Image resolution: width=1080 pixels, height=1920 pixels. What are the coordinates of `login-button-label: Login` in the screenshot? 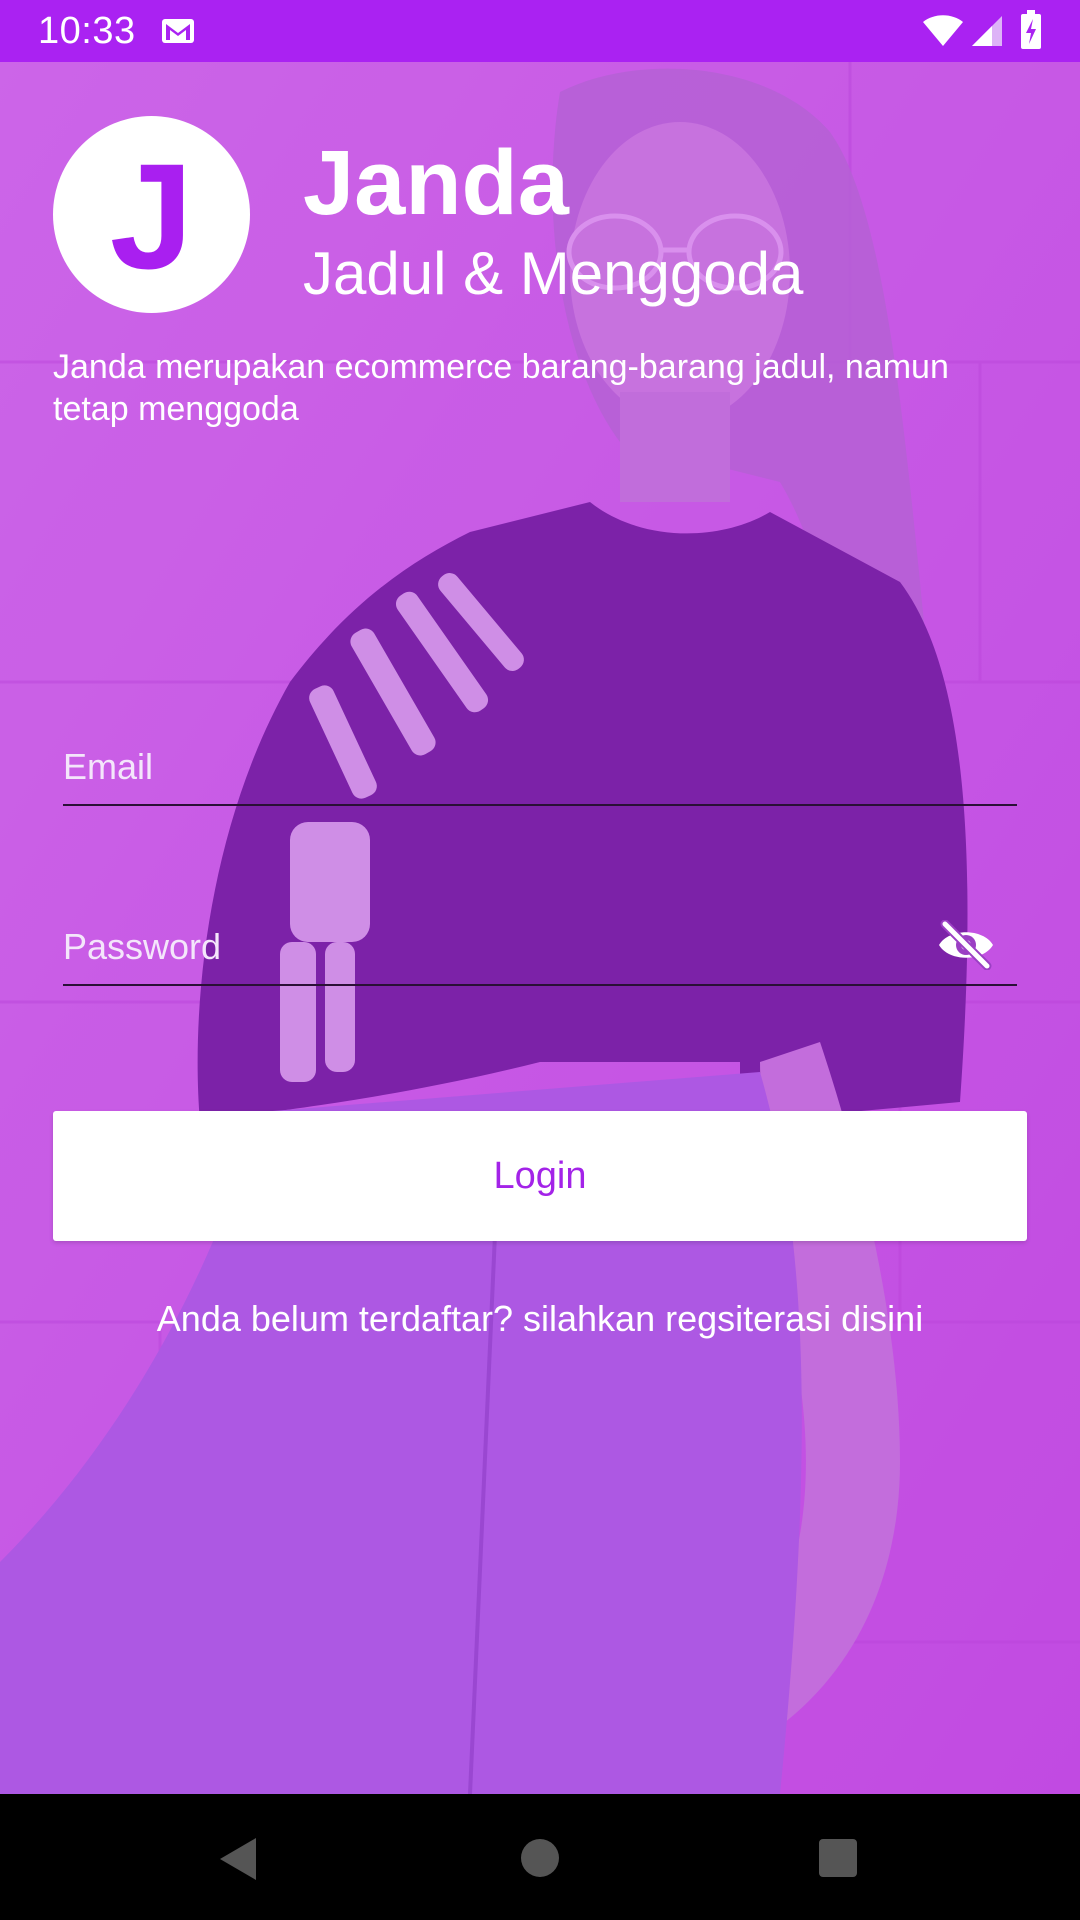 It's located at (540, 1176).